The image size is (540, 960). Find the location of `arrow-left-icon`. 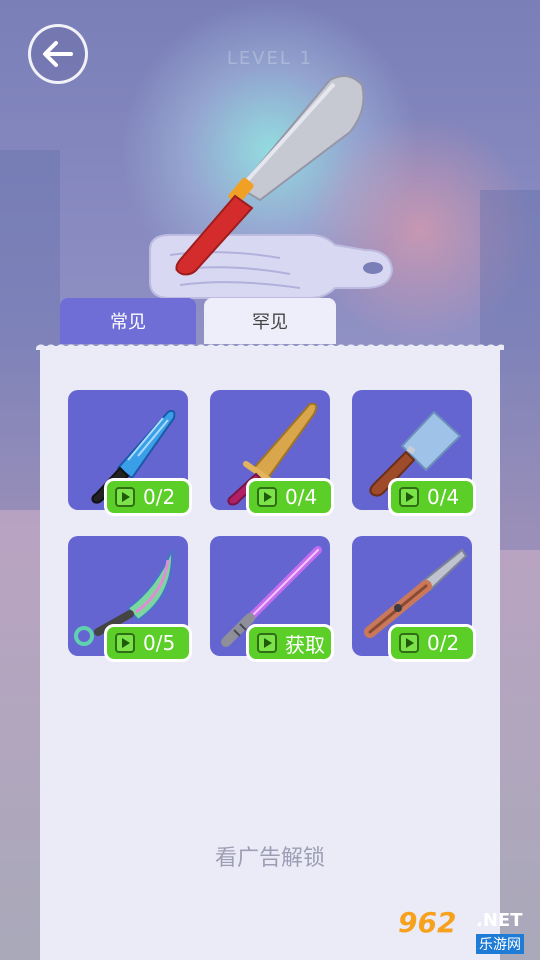

arrow-left-icon is located at coordinates (58, 54).